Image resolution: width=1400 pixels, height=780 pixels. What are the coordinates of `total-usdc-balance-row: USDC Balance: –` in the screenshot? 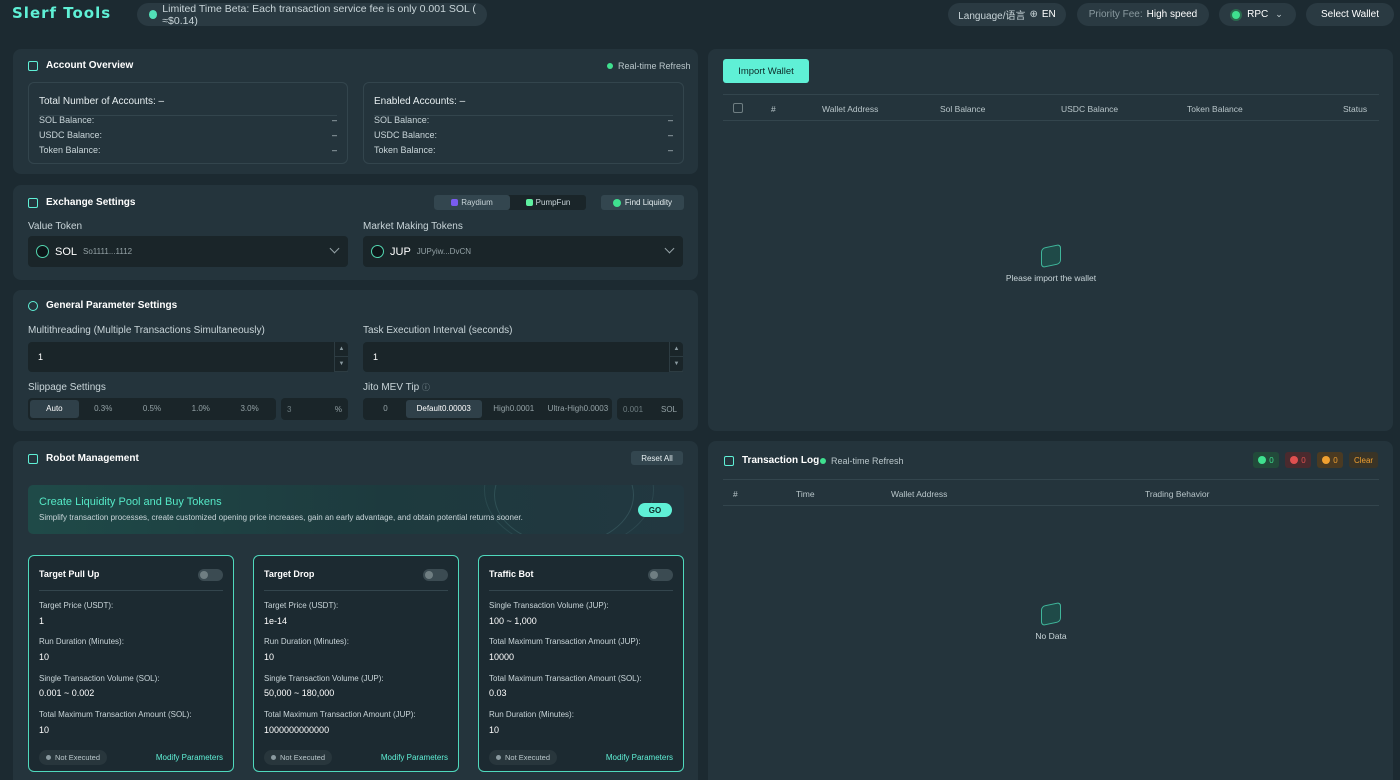 It's located at (188, 135).